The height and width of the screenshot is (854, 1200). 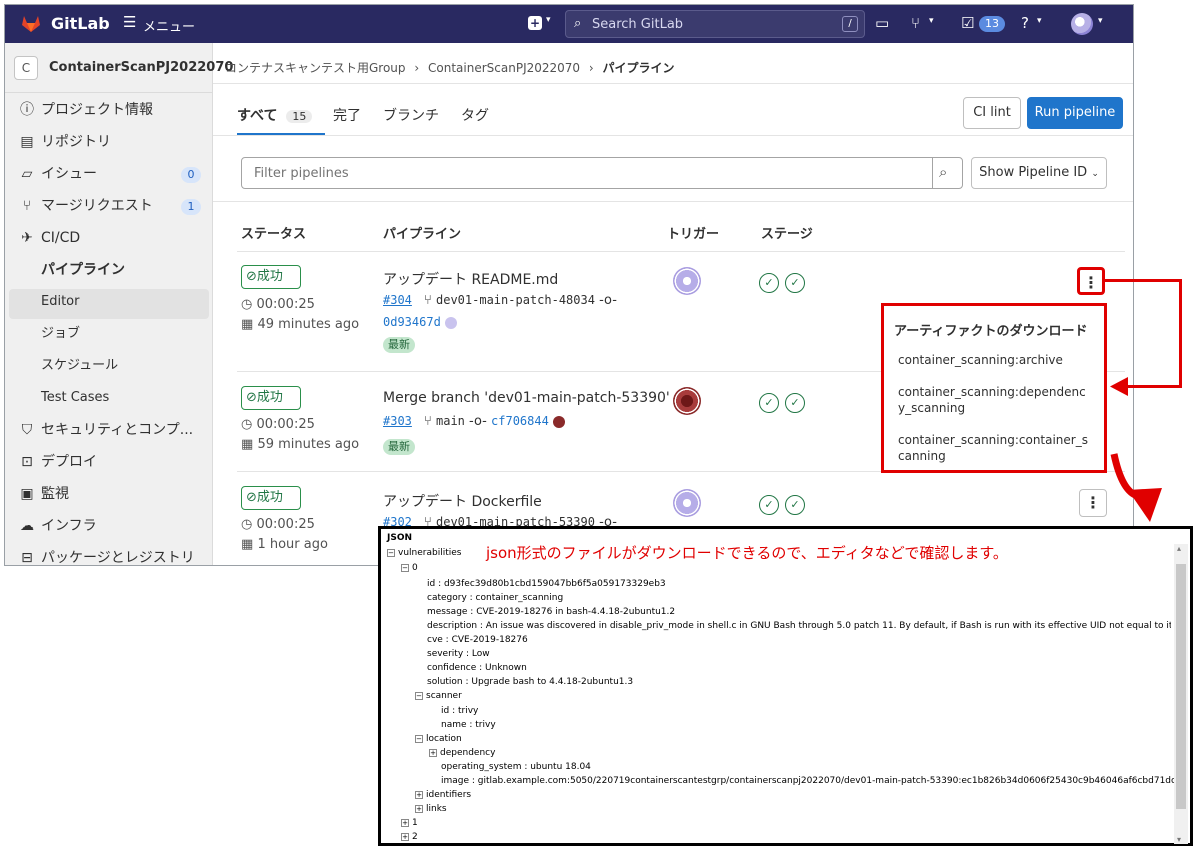 I want to click on issues-icon: ▭, so click(x=882, y=23).